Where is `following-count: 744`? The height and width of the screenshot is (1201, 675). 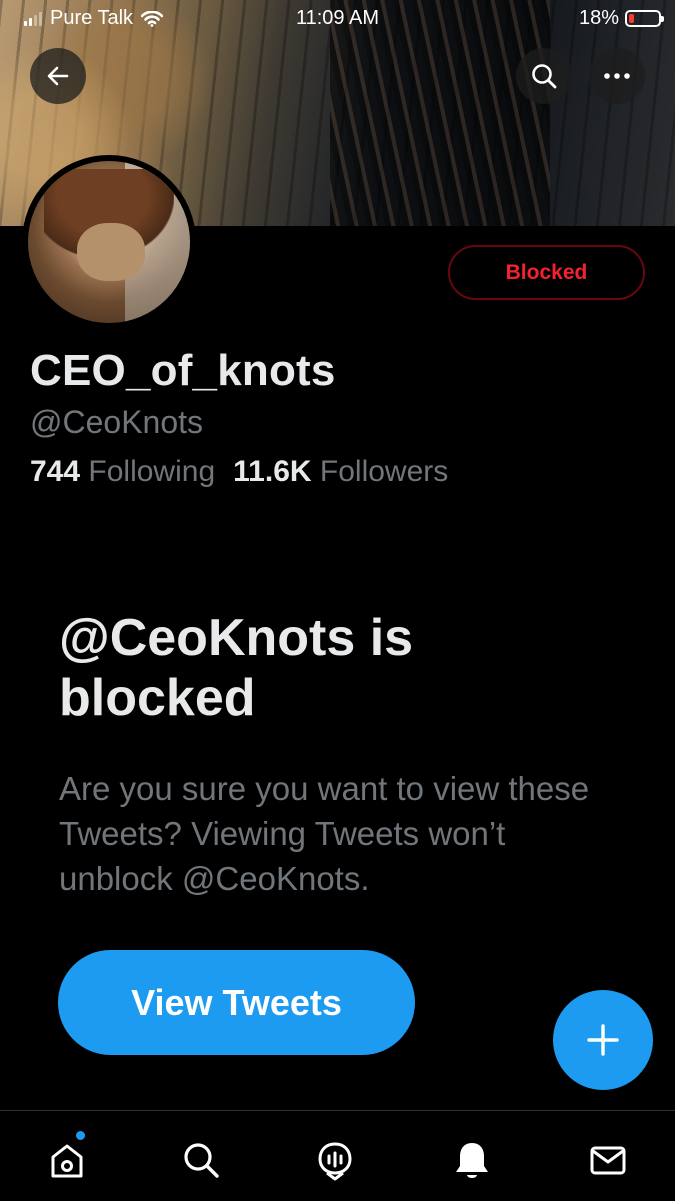
following-count: 744 is located at coordinates (55, 471).